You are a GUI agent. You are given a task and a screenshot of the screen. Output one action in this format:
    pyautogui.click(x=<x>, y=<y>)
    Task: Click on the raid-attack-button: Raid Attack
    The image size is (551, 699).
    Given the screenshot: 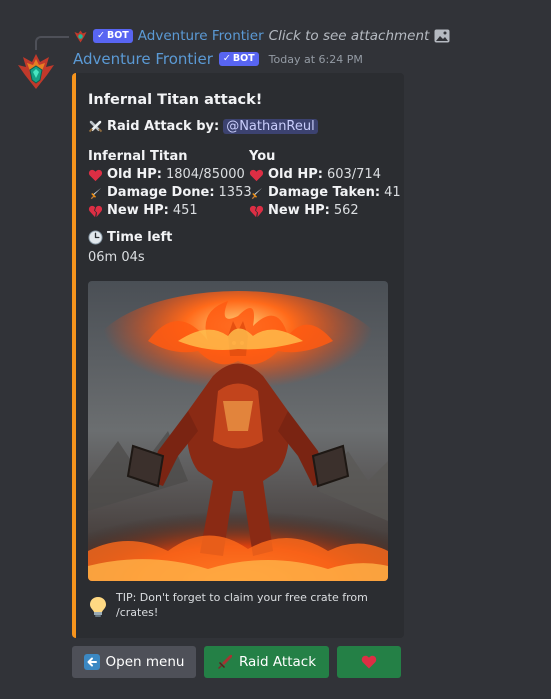 What is the action you would take?
    pyautogui.click(x=266, y=662)
    